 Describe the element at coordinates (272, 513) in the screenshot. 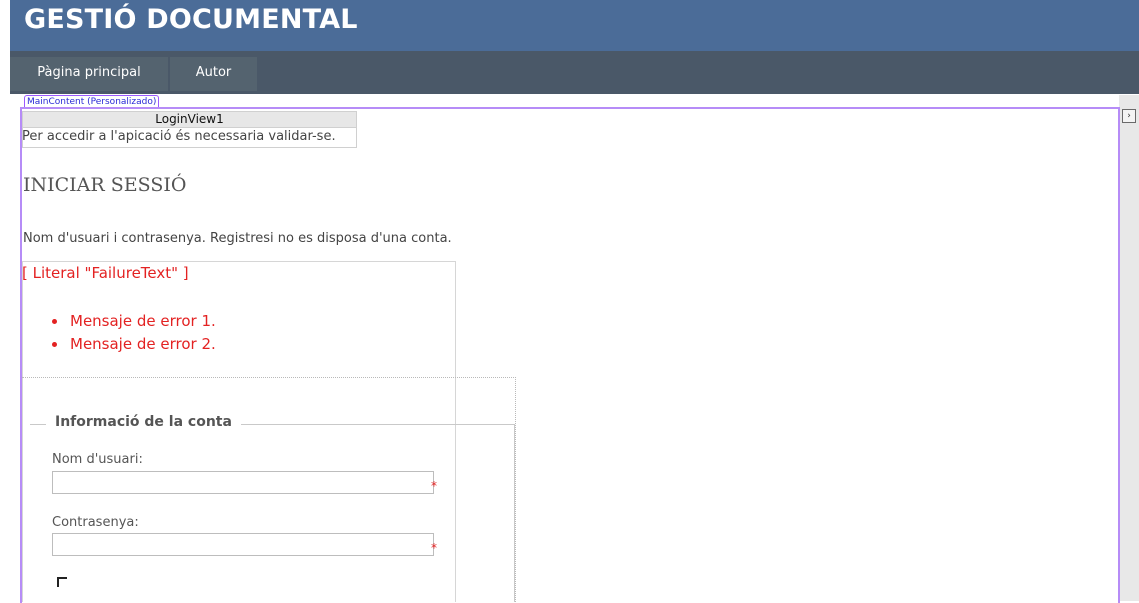

I see `account-fieldset` at that location.